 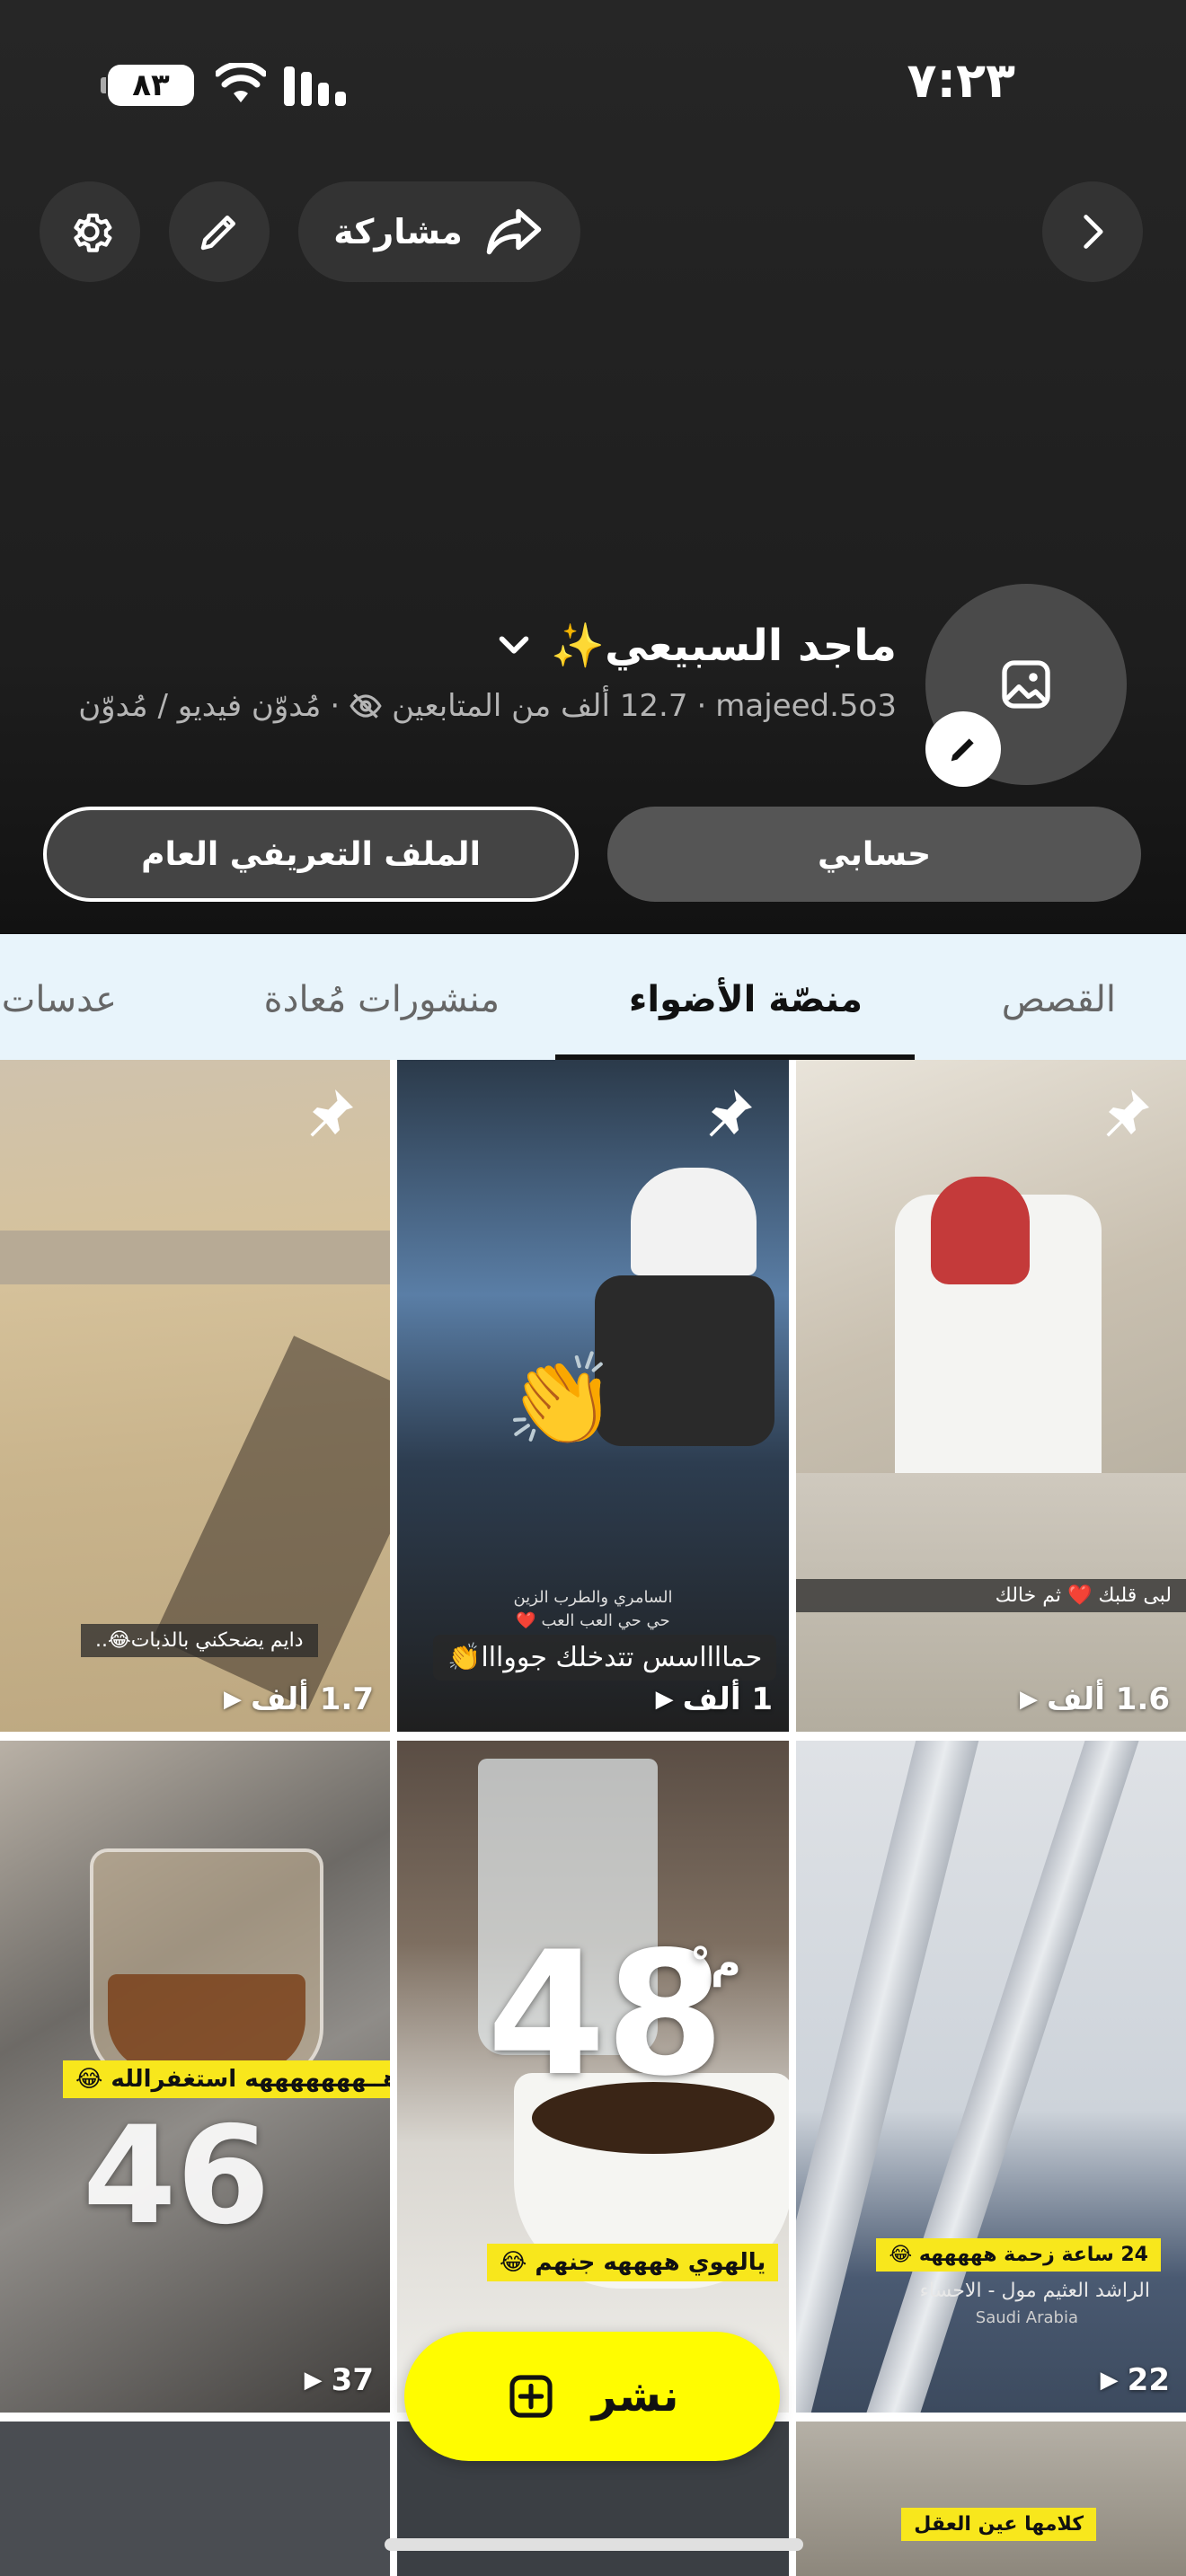 I want to click on chevron-down-icon, so click(x=514, y=644).